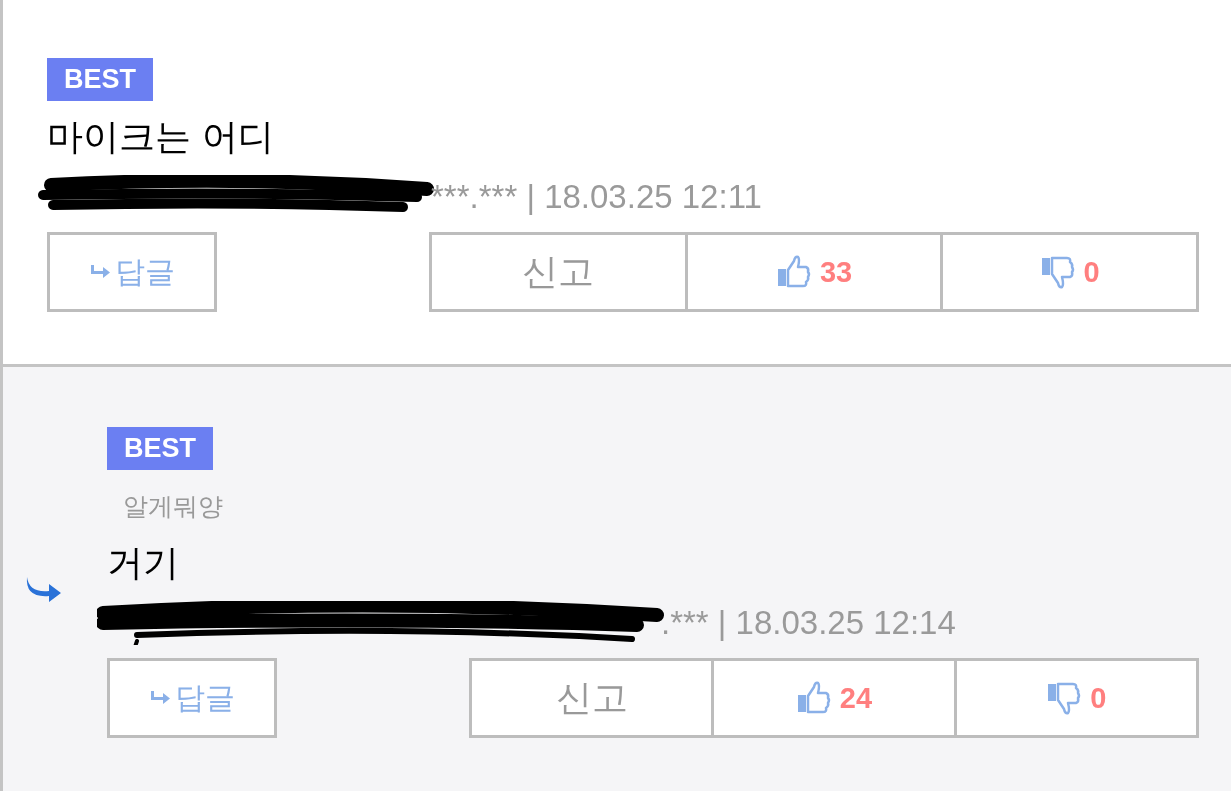 Image resolution: width=1231 pixels, height=791 pixels. Describe the element at coordinates (143, 563) in the screenshot. I see `comment-text: 거기` at that location.